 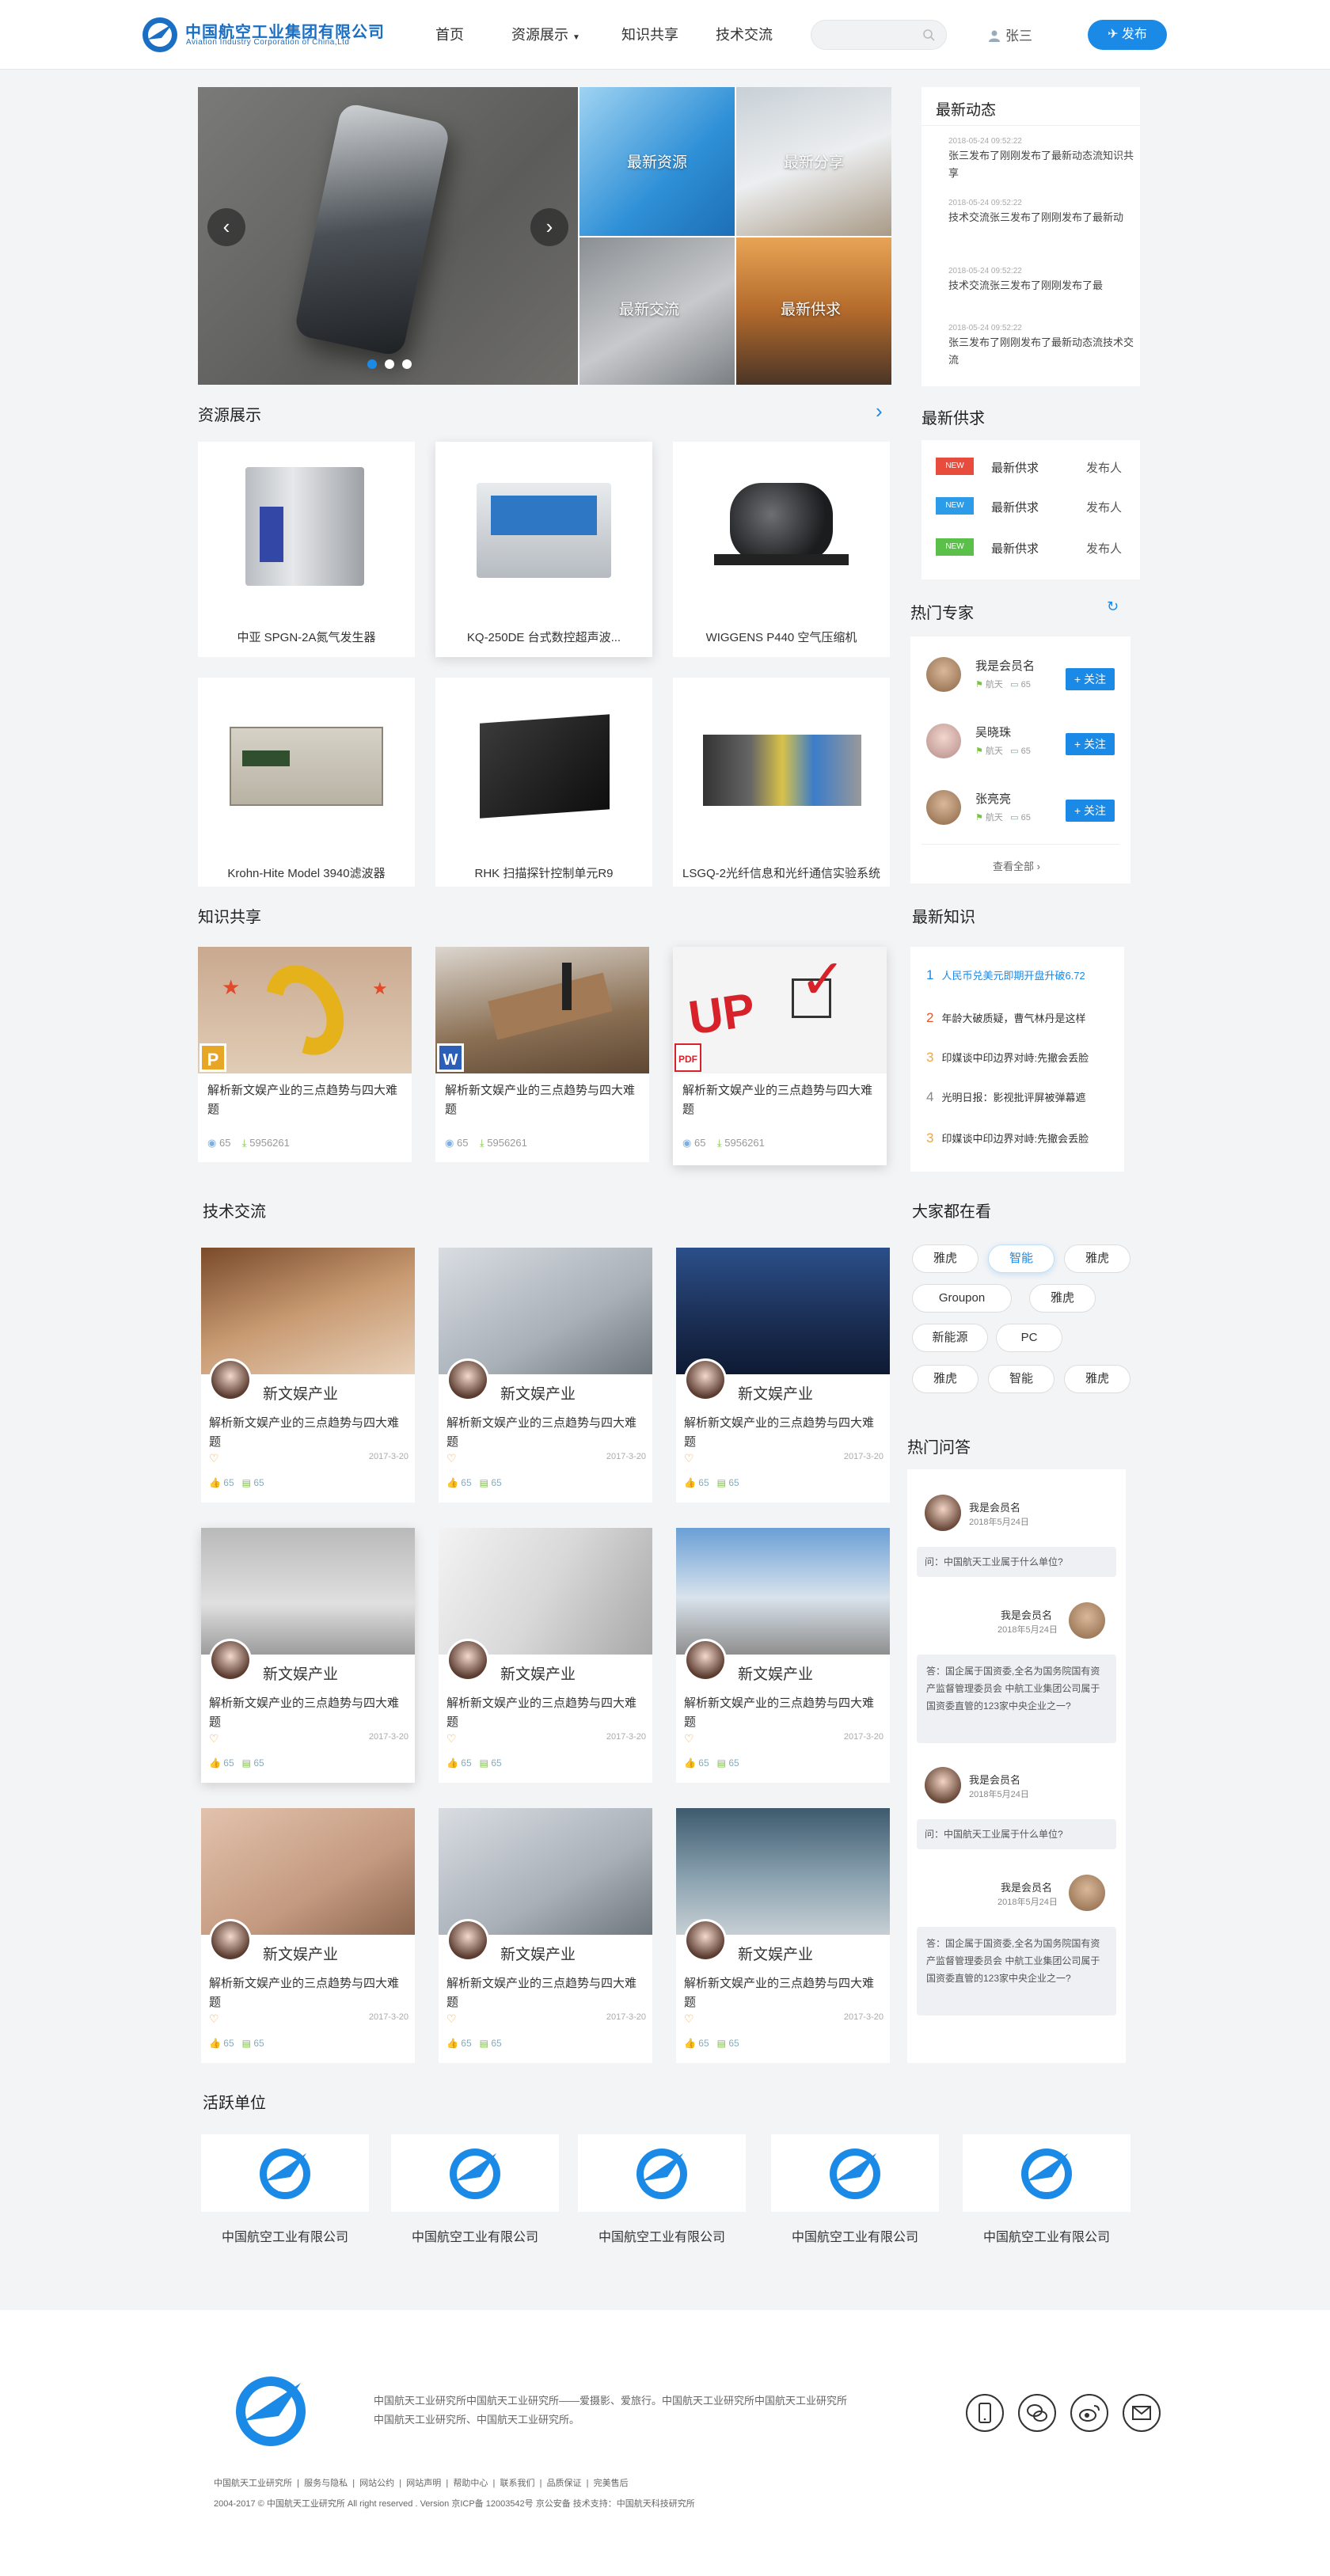 What do you see at coordinates (1142, 2413) in the screenshot?
I see `mail-icon` at bounding box center [1142, 2413].